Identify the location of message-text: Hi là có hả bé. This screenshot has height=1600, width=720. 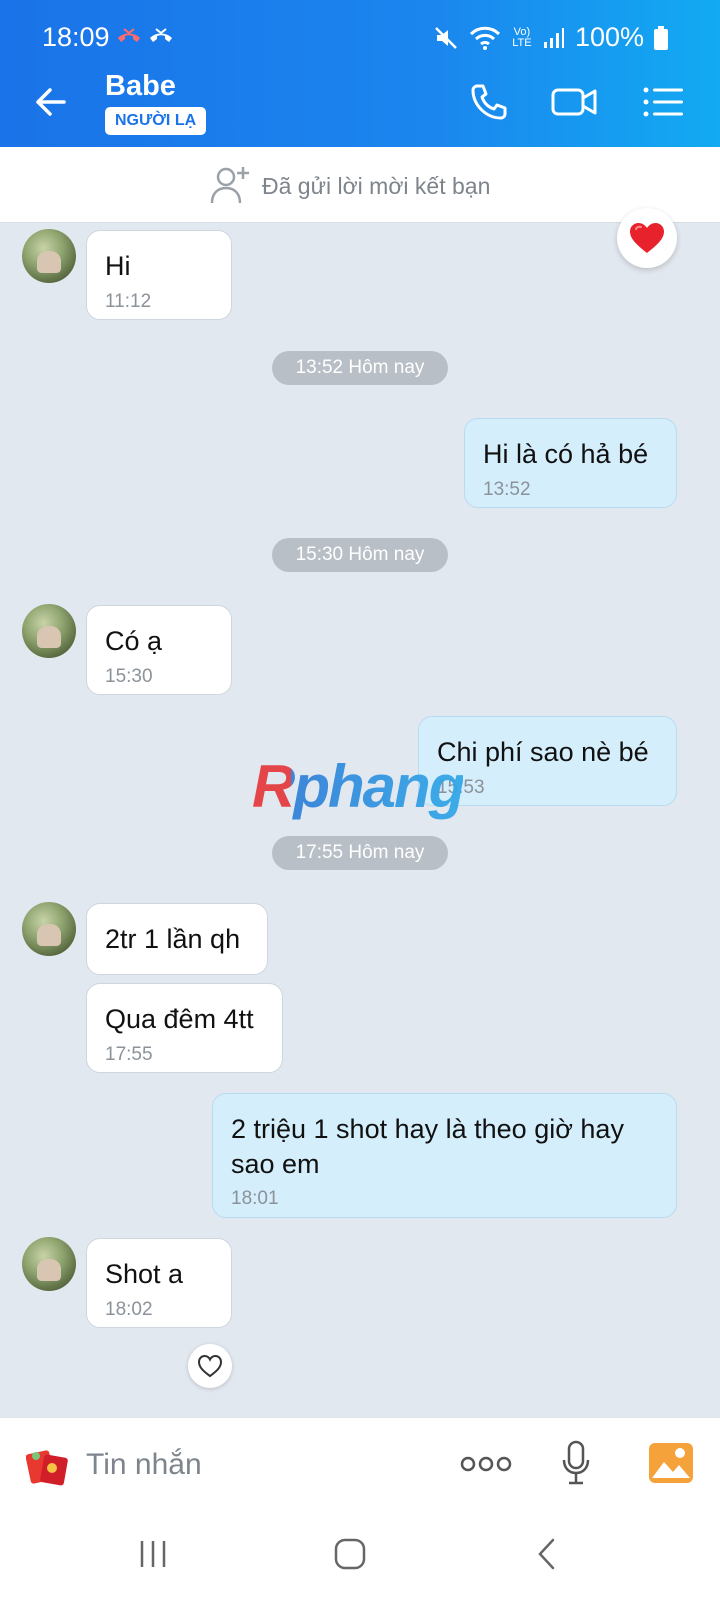
(566, 454).